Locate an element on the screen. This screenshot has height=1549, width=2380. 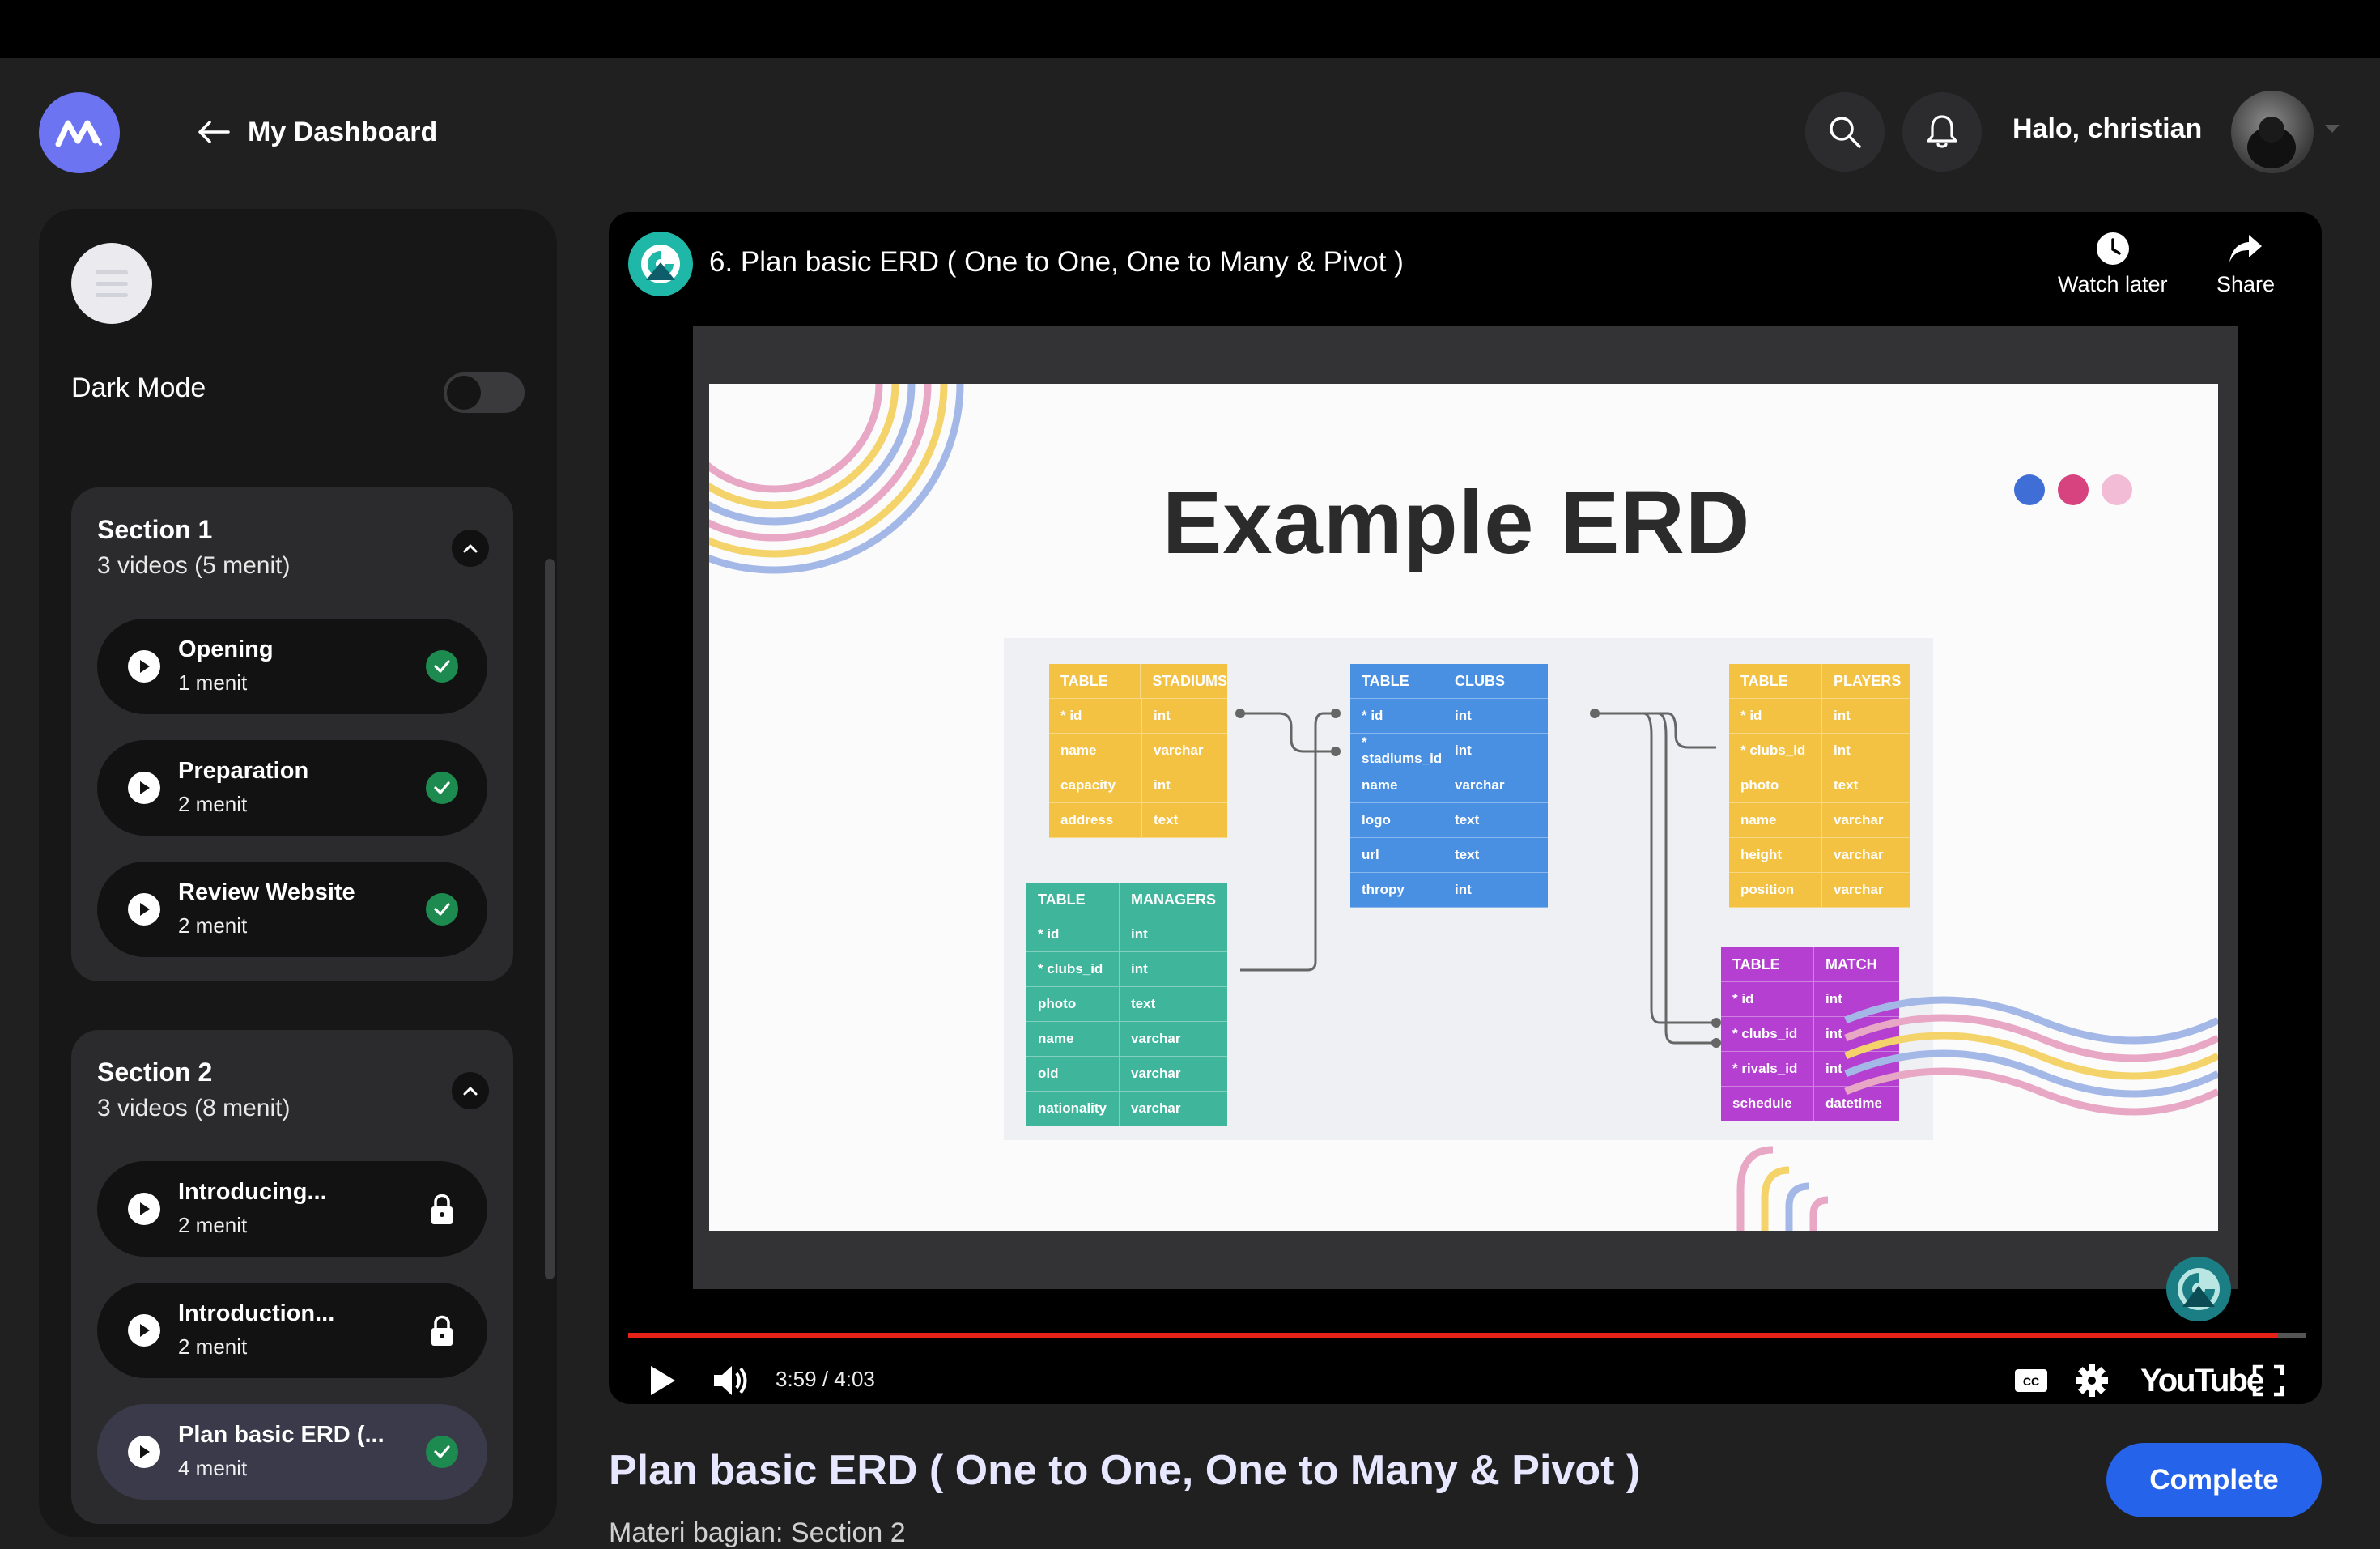
share-button: Share is located at coordinates (2245, 263).